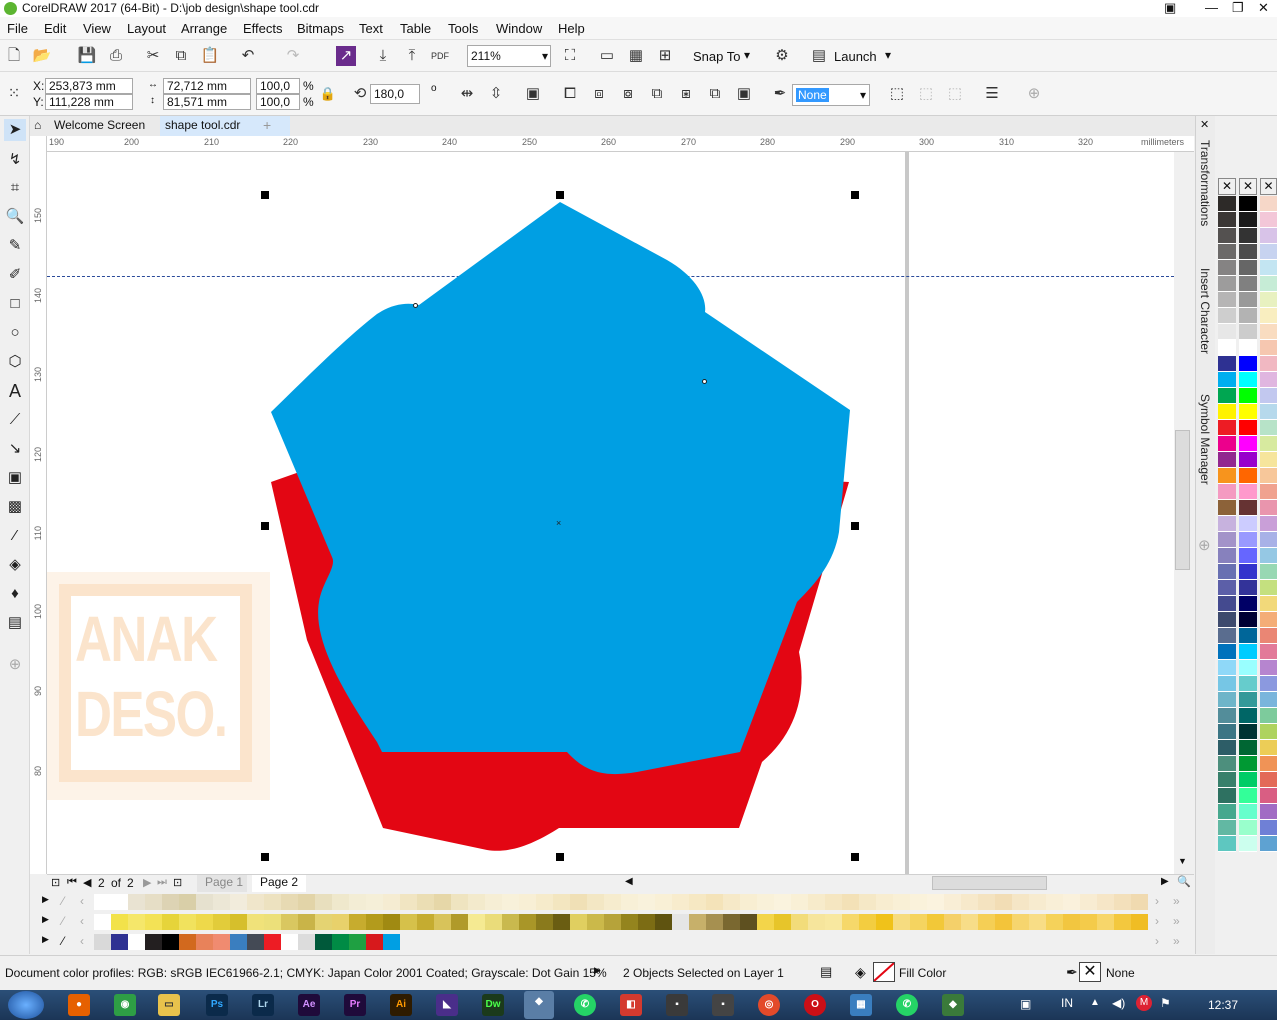 This screenshot has height=1020, width=1277. What do you see at coordinates (15, 217) in the screenshot?
I see `zoom-tool-icon: 🔍` at bounding box center [15, 217].